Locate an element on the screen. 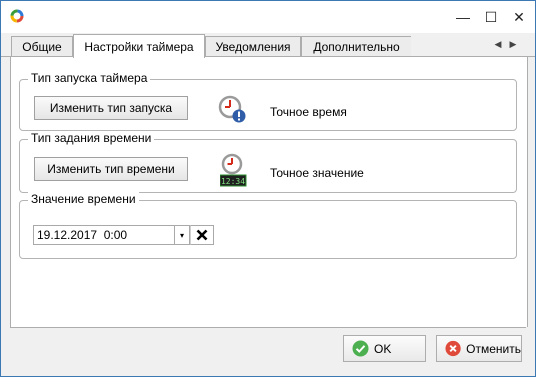  clear-datetime-button is located at coordinates (202, 235).